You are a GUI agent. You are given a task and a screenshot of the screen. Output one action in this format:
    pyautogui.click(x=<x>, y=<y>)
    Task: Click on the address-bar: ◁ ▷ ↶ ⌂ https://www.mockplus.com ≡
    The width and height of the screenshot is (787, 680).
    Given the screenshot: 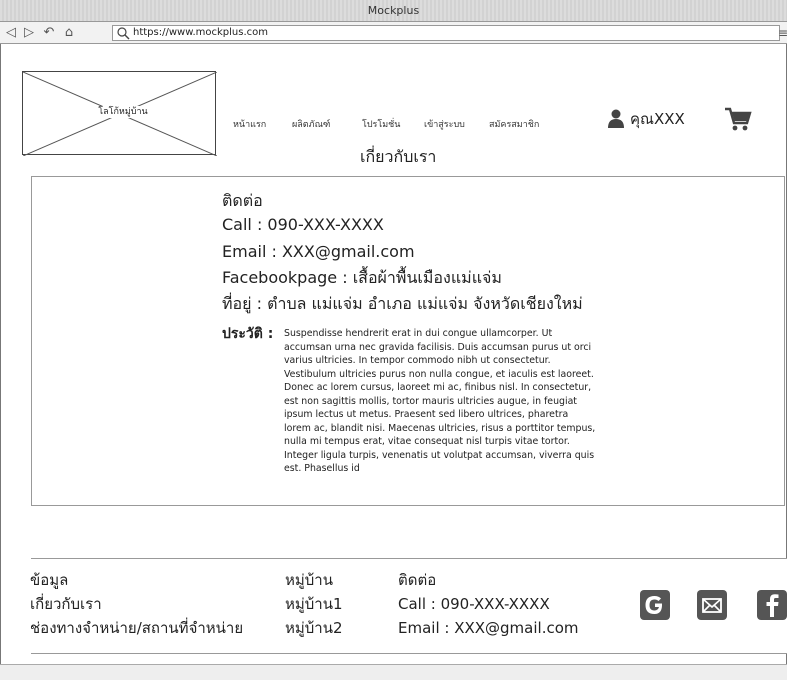 What is the action you would take?
    pyautogui.click(x=393, y=33)
    